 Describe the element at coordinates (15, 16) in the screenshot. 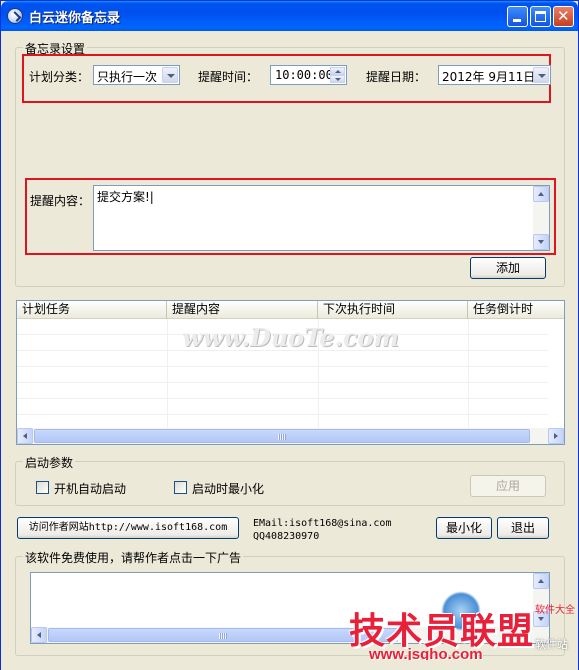

I see `app-icon` at that location.